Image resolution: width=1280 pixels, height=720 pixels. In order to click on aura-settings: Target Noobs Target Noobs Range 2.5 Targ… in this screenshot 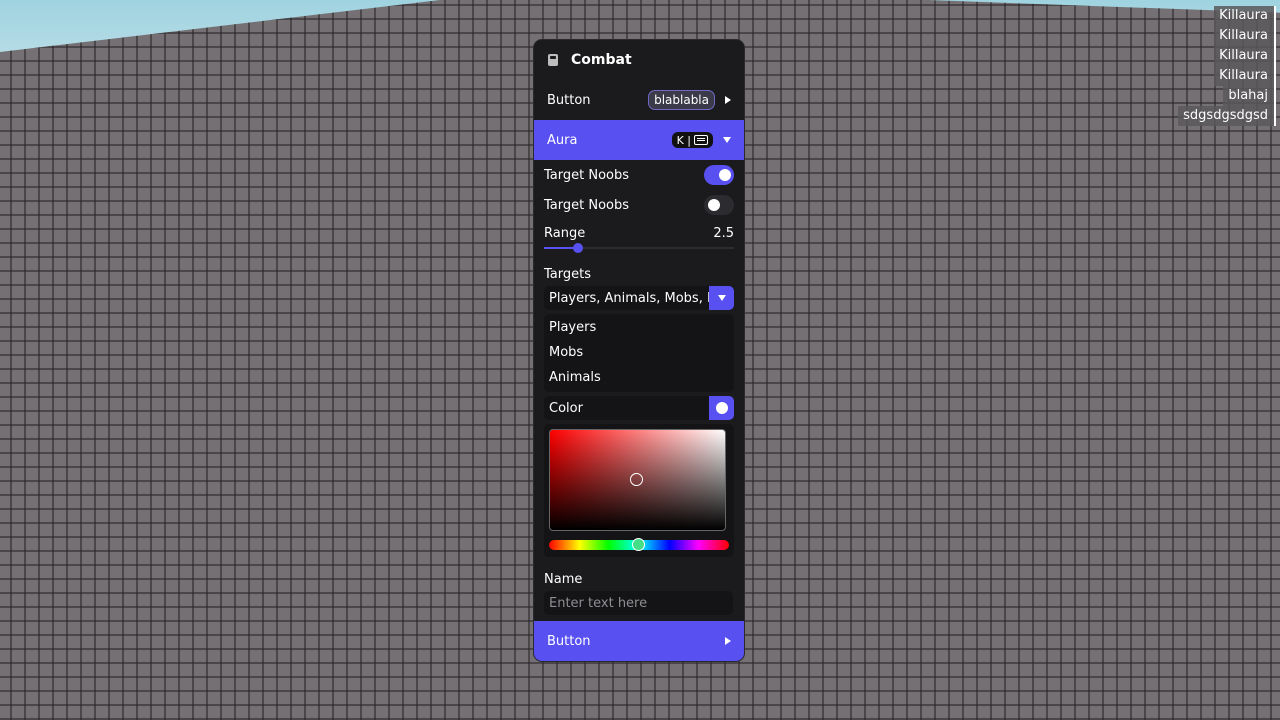, I will do `click(639, 387)`.